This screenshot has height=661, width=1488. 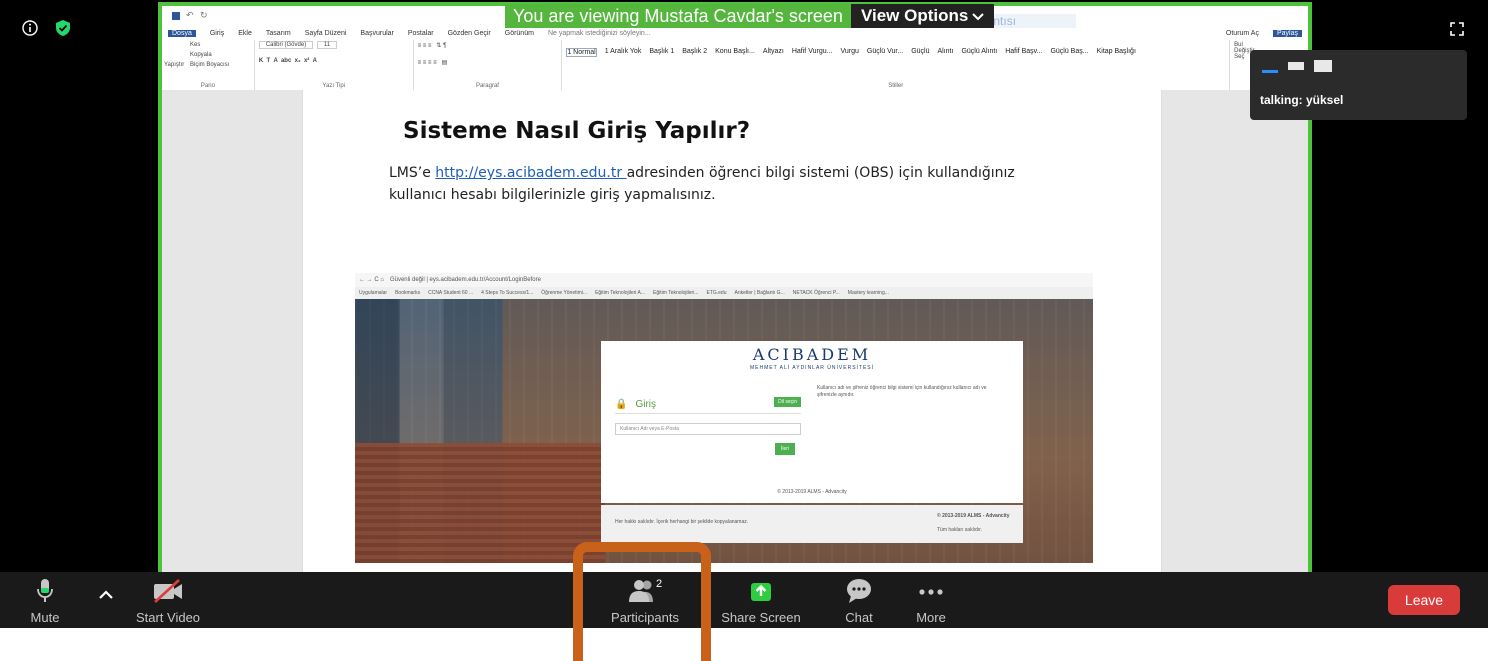 What do you see at coordinates (623, 52) in the screenshot?
I see `style-tile: 1 Aralık Yok` at bounding box center [623, 52].